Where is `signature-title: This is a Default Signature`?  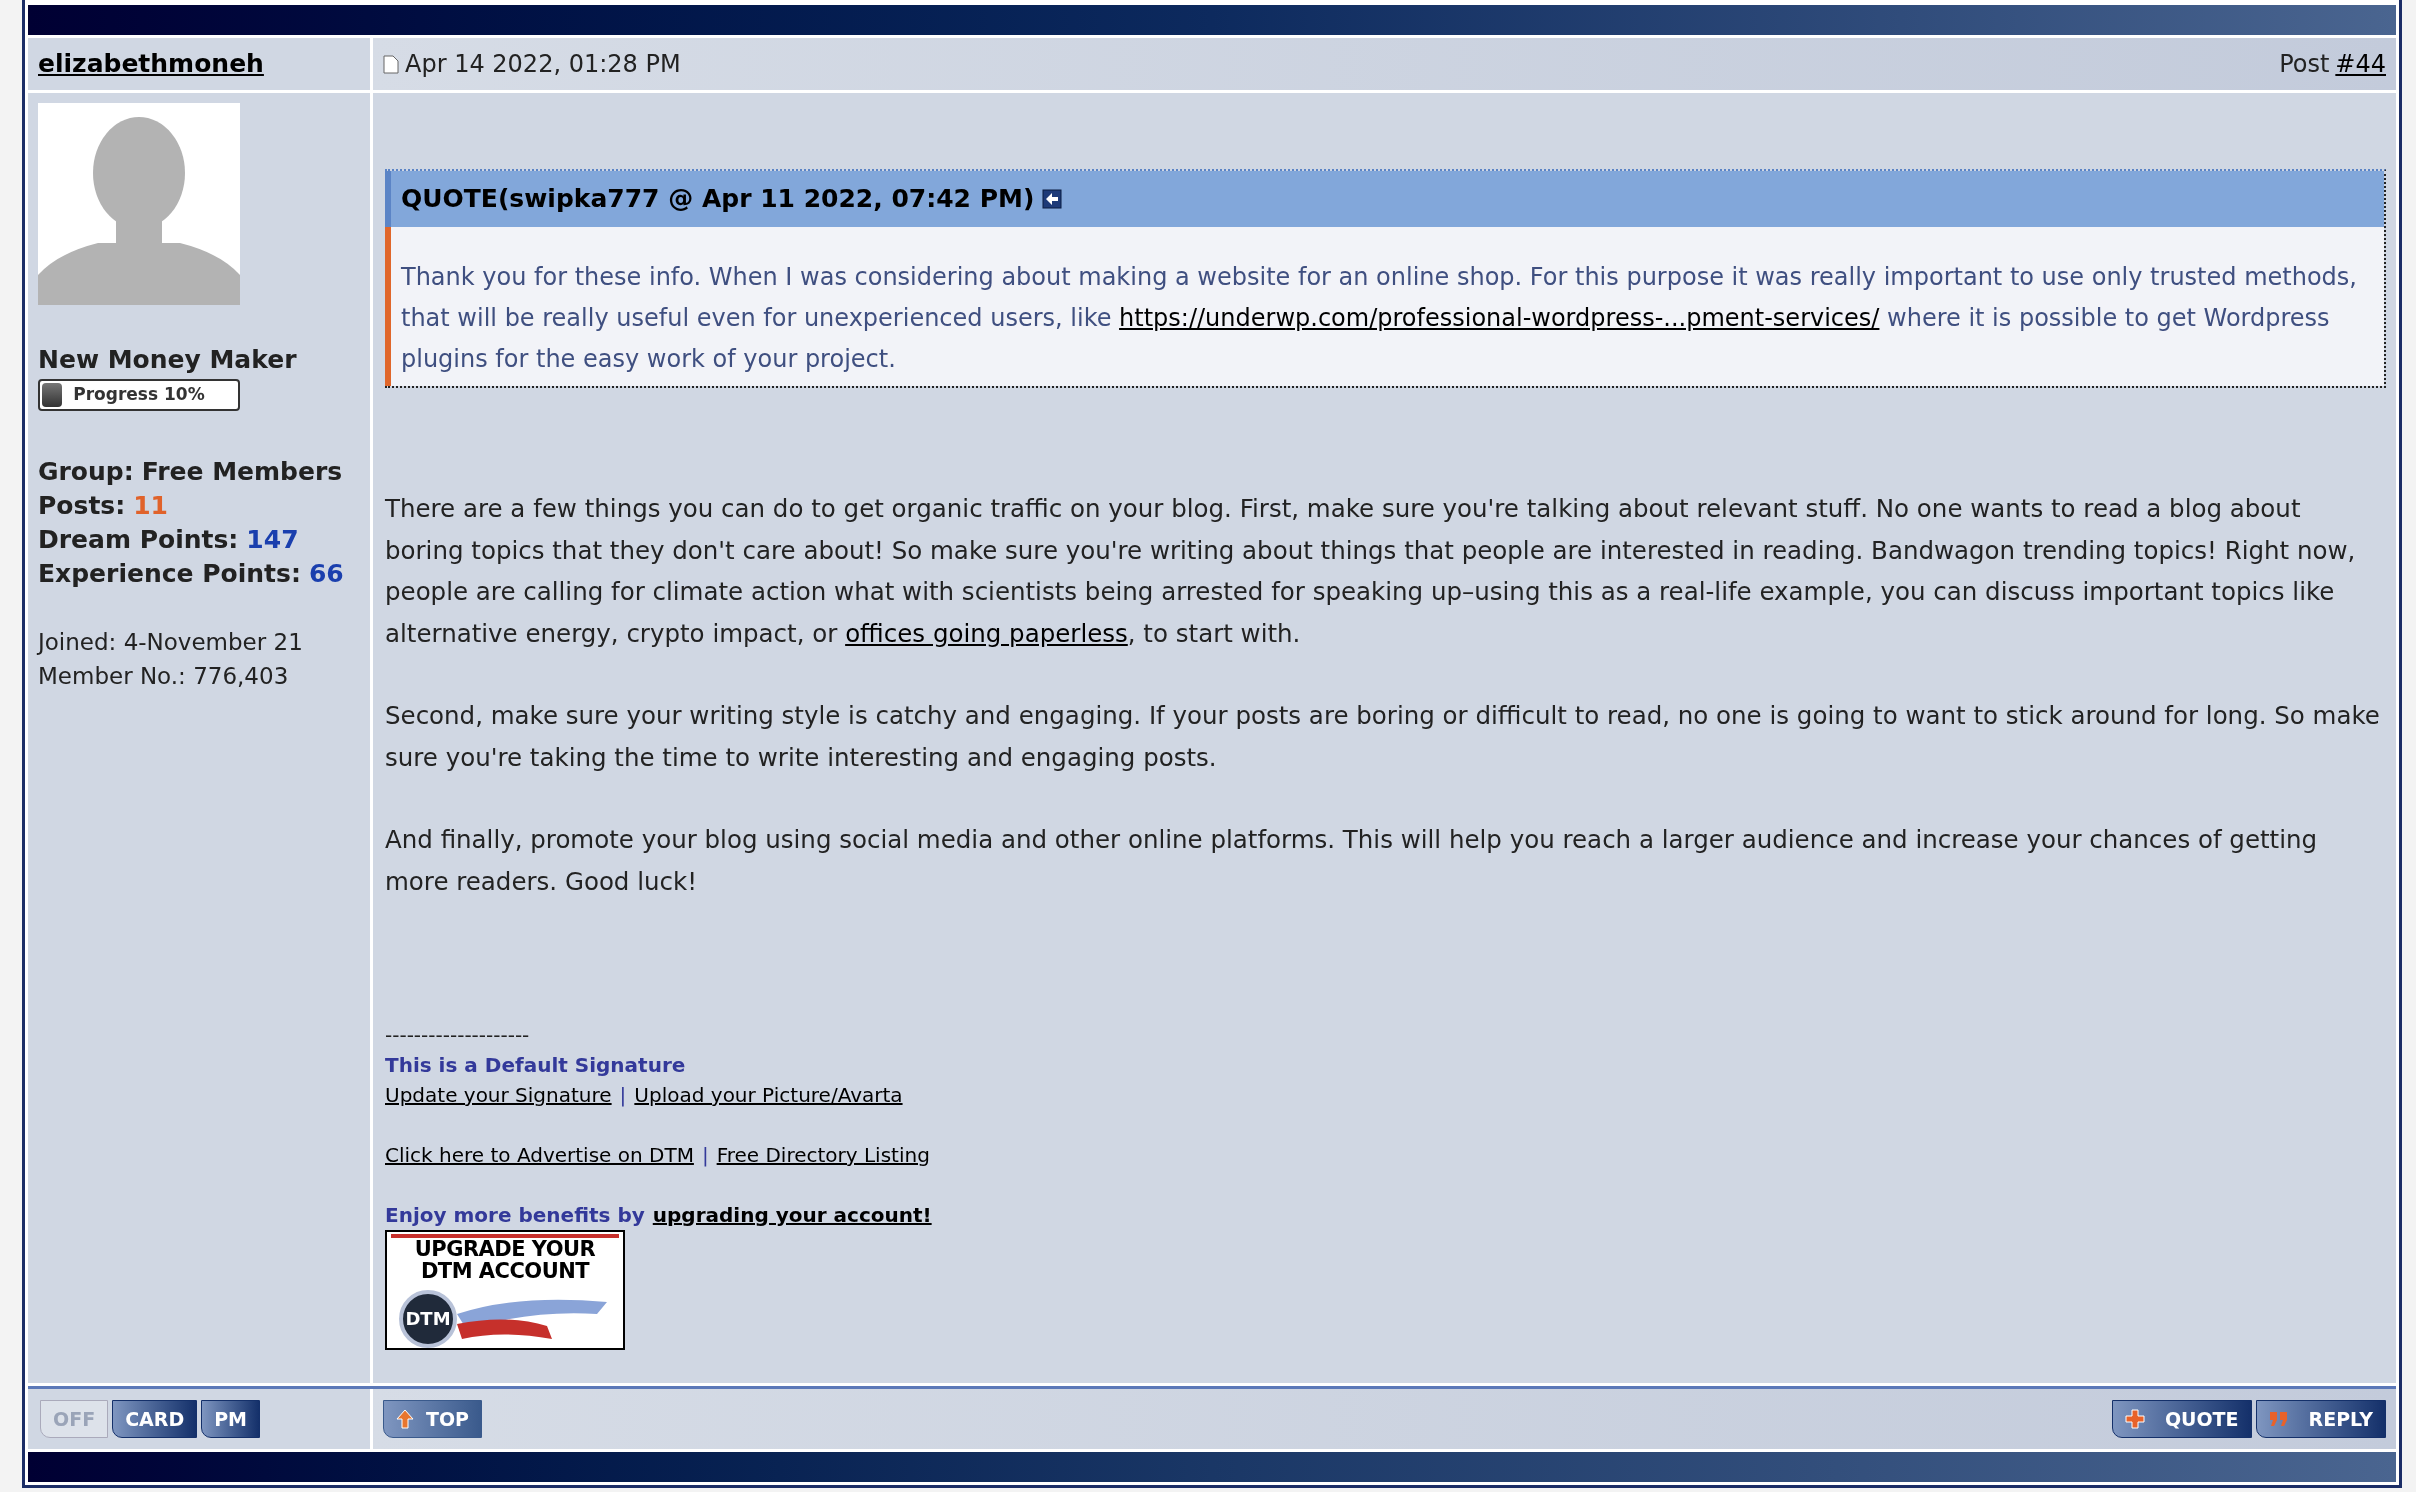
signature-title: This is a Default Signature is located at coordinates (536, 1065).